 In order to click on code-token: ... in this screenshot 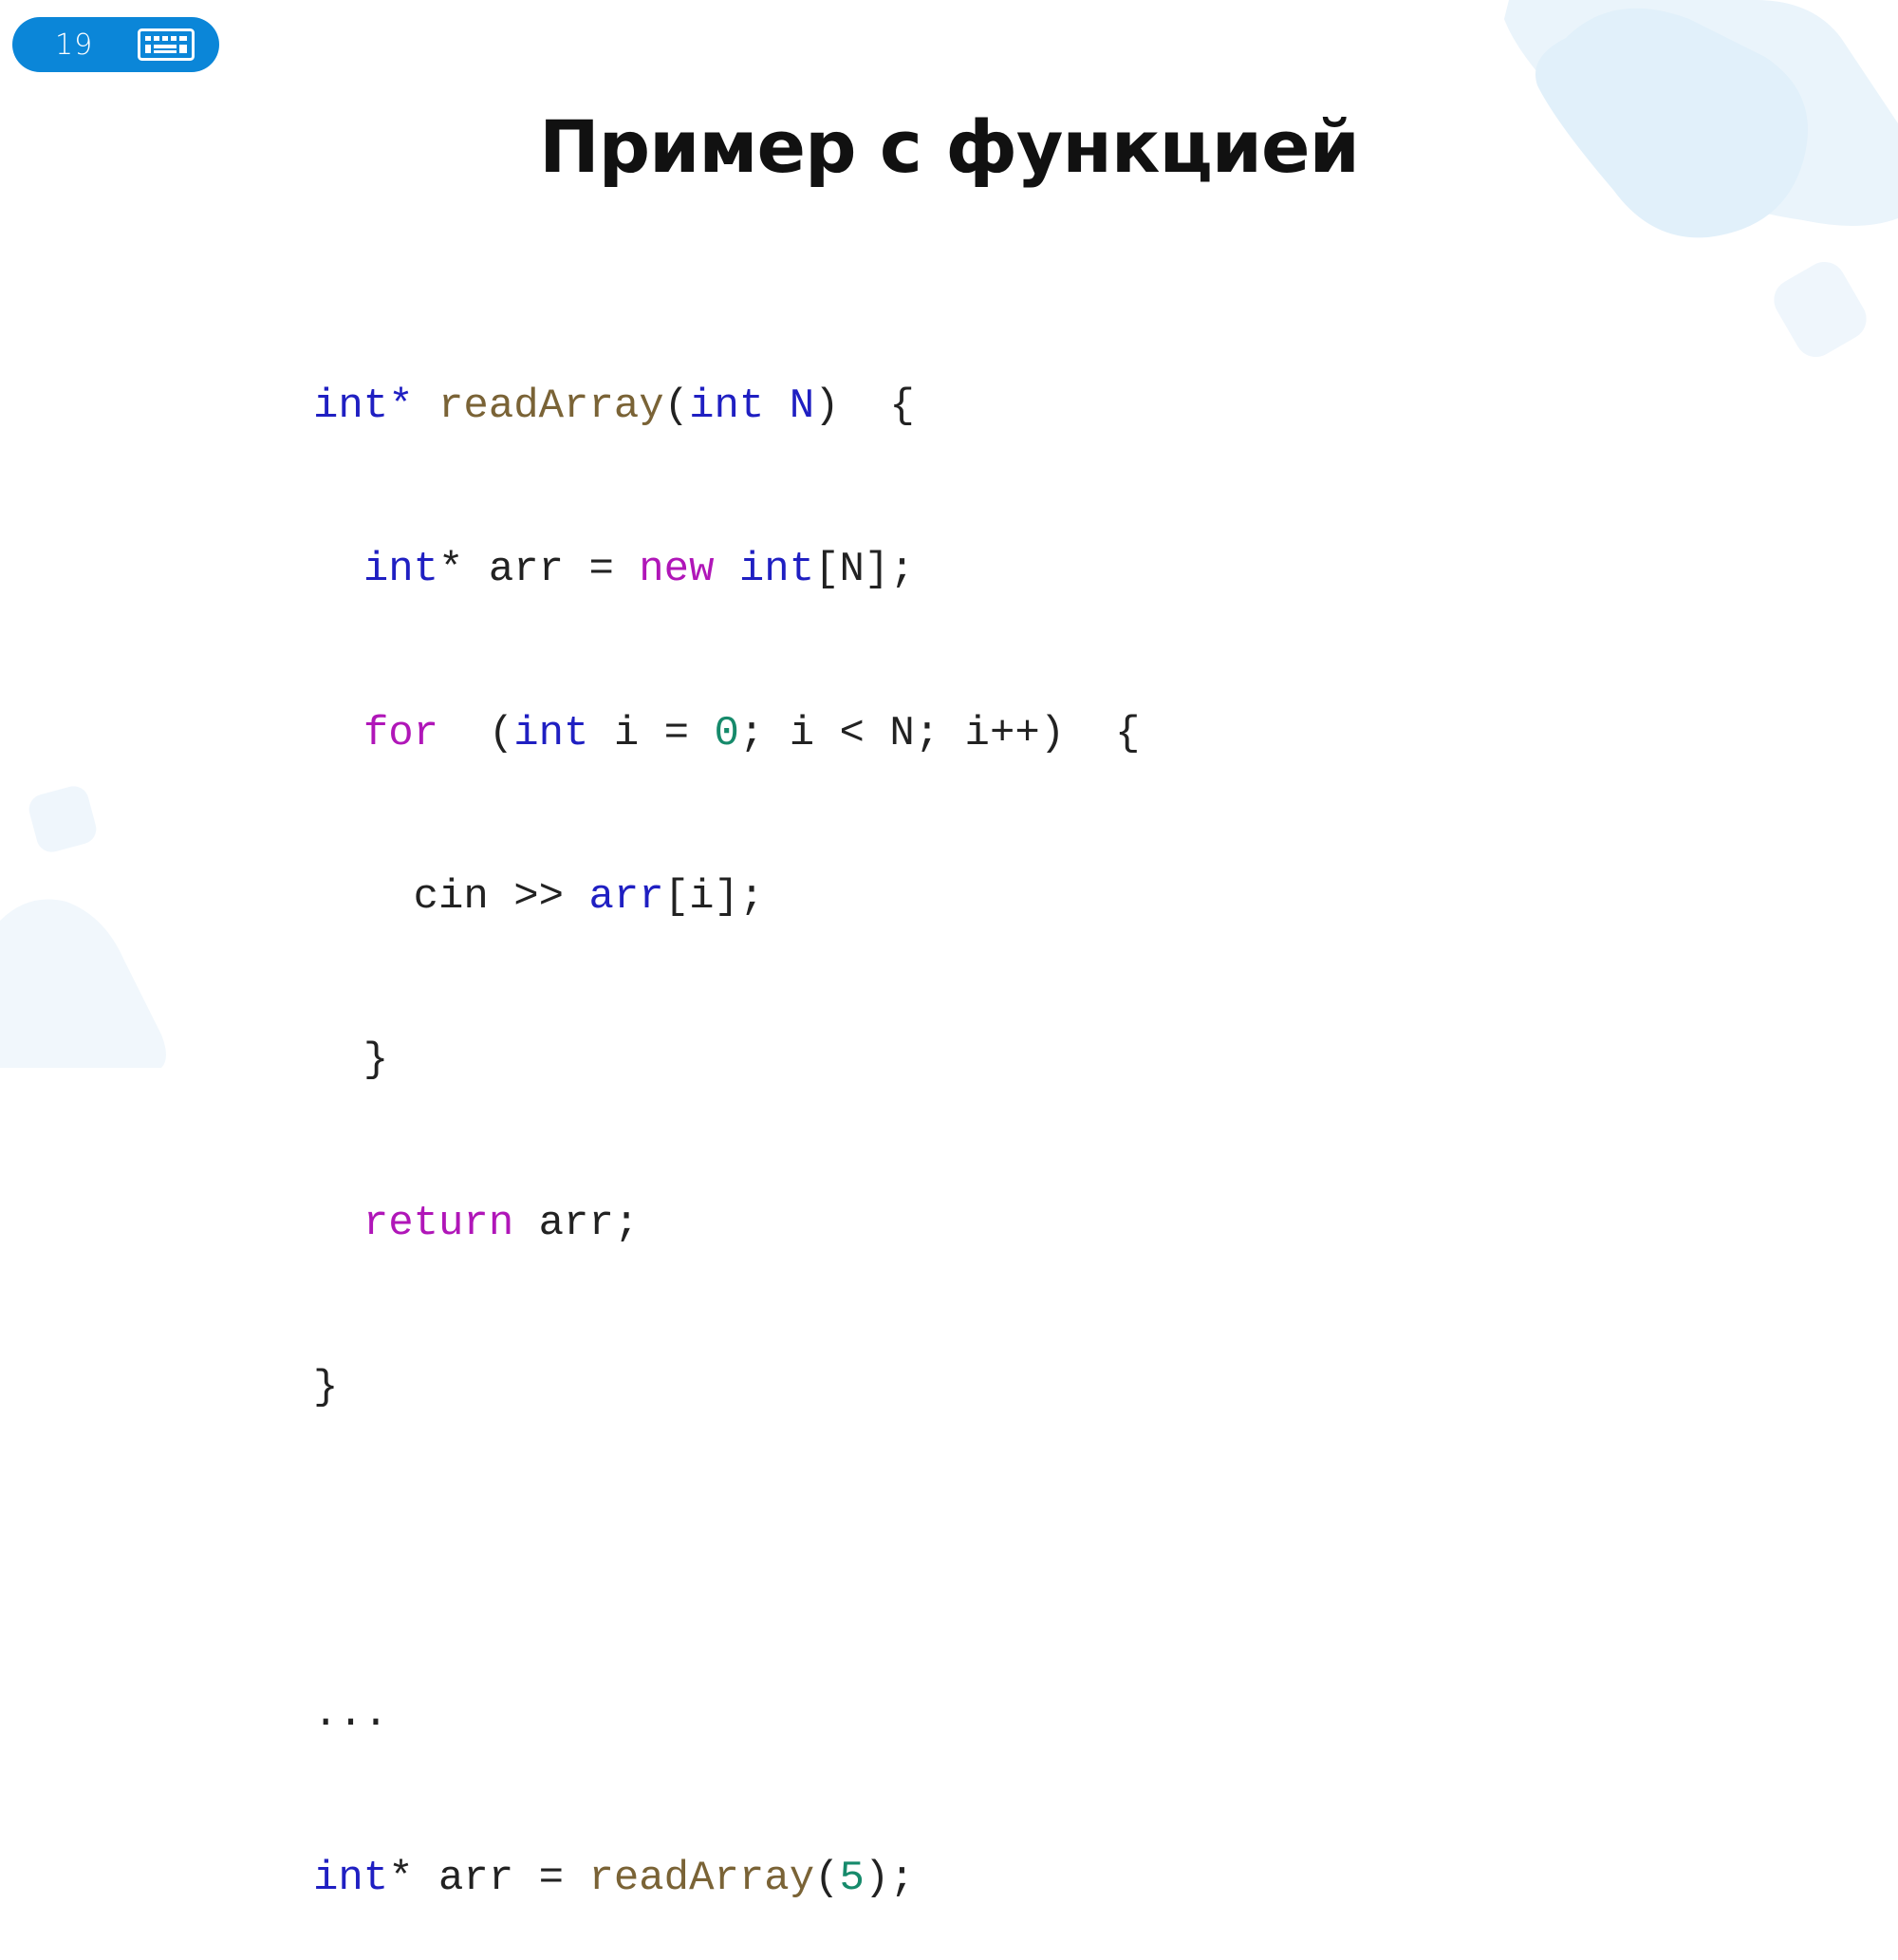, I will do `click(351, 1715)`.